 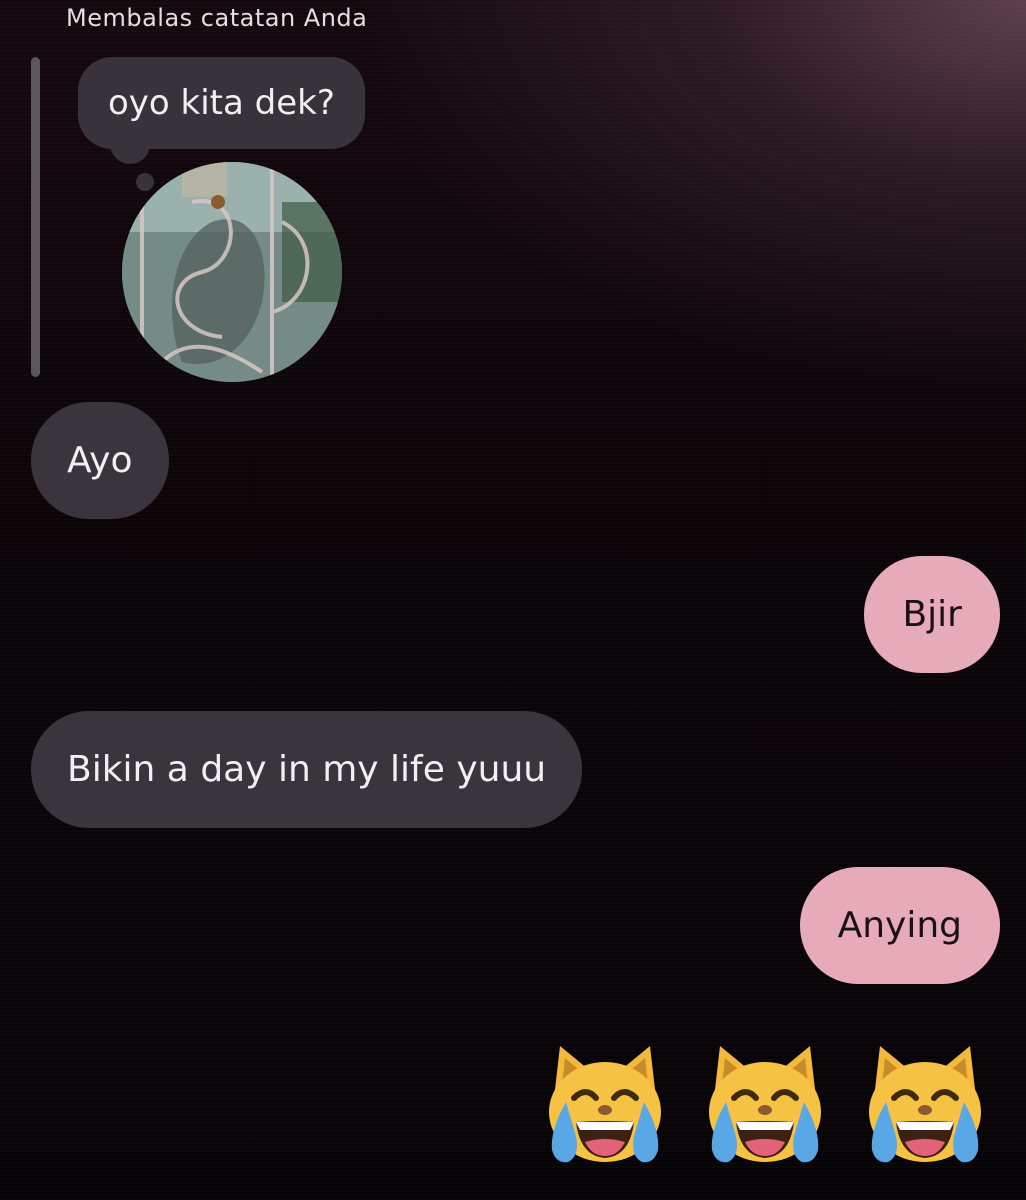 What do you see at coordinates (145, 182) in the screenshot?
I see `note-bubble-tail-dot` at bounding box center [145, 182].